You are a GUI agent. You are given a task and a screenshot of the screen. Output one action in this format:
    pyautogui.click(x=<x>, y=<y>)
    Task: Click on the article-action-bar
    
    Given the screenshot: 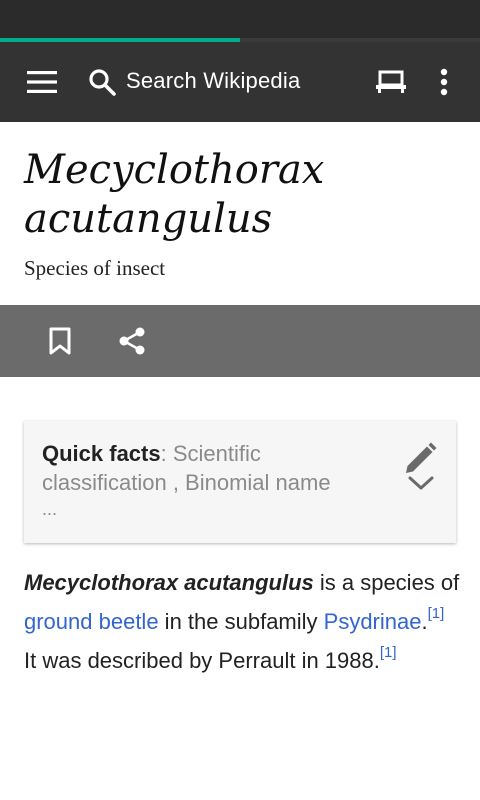 What is the action you would take?
    pyautogui.click(x=240, y=341)
    